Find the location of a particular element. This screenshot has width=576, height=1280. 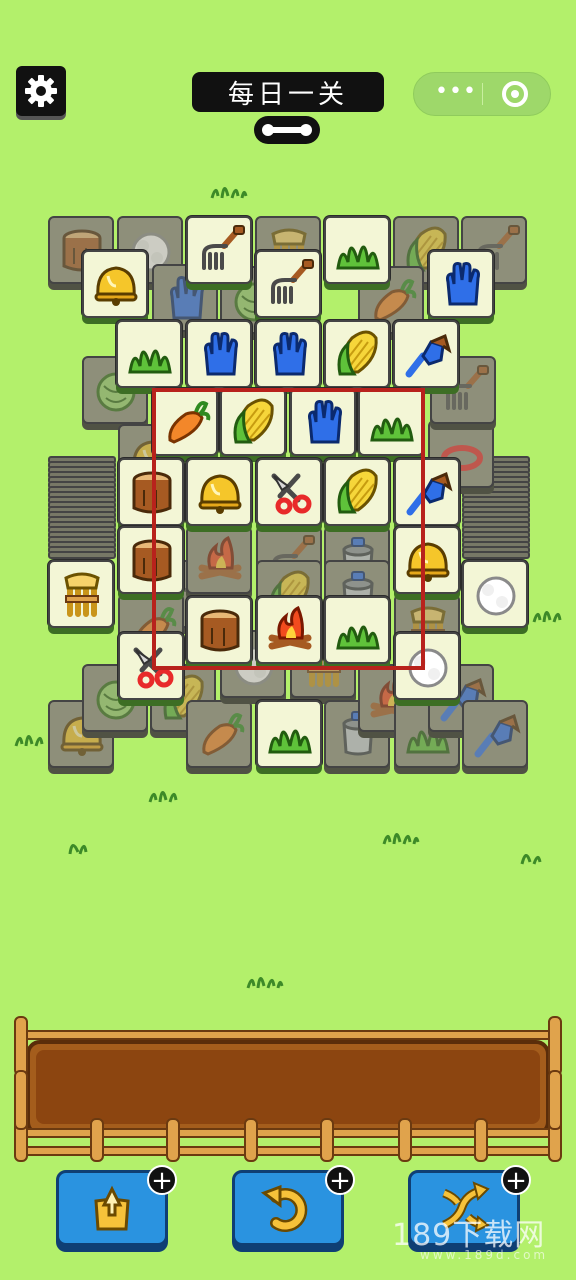

capsule-divider is located at coordinates (482, 94).